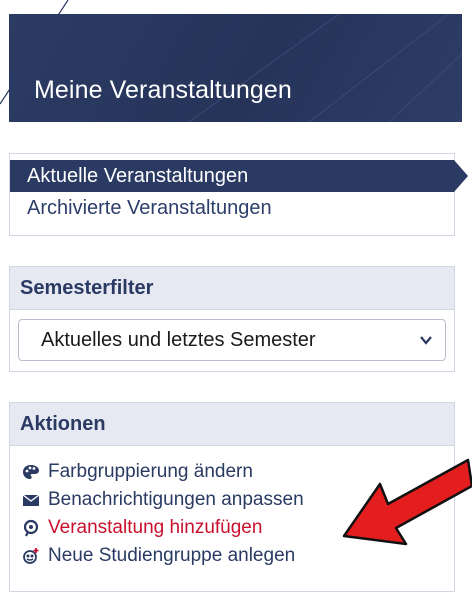 The height and width of the screenshot is (608, 472). What do you see at coordinates (155, 527) in the screenshot?
I see `action-label: Veranstaltung hinzufügen` at bounding box center [155, 527].